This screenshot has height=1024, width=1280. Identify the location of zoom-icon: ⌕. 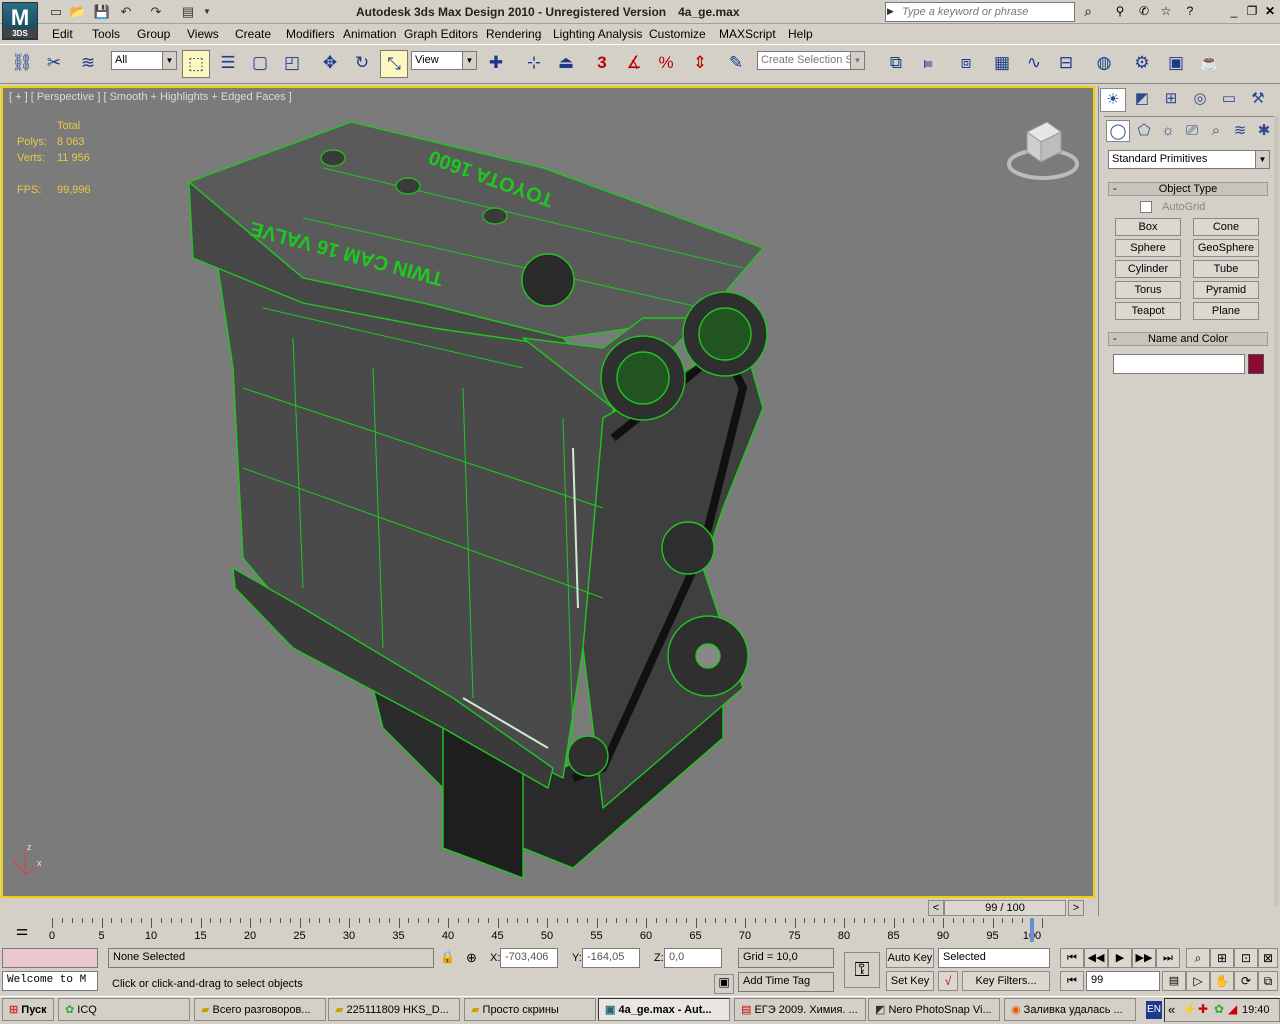
(1198, 958).